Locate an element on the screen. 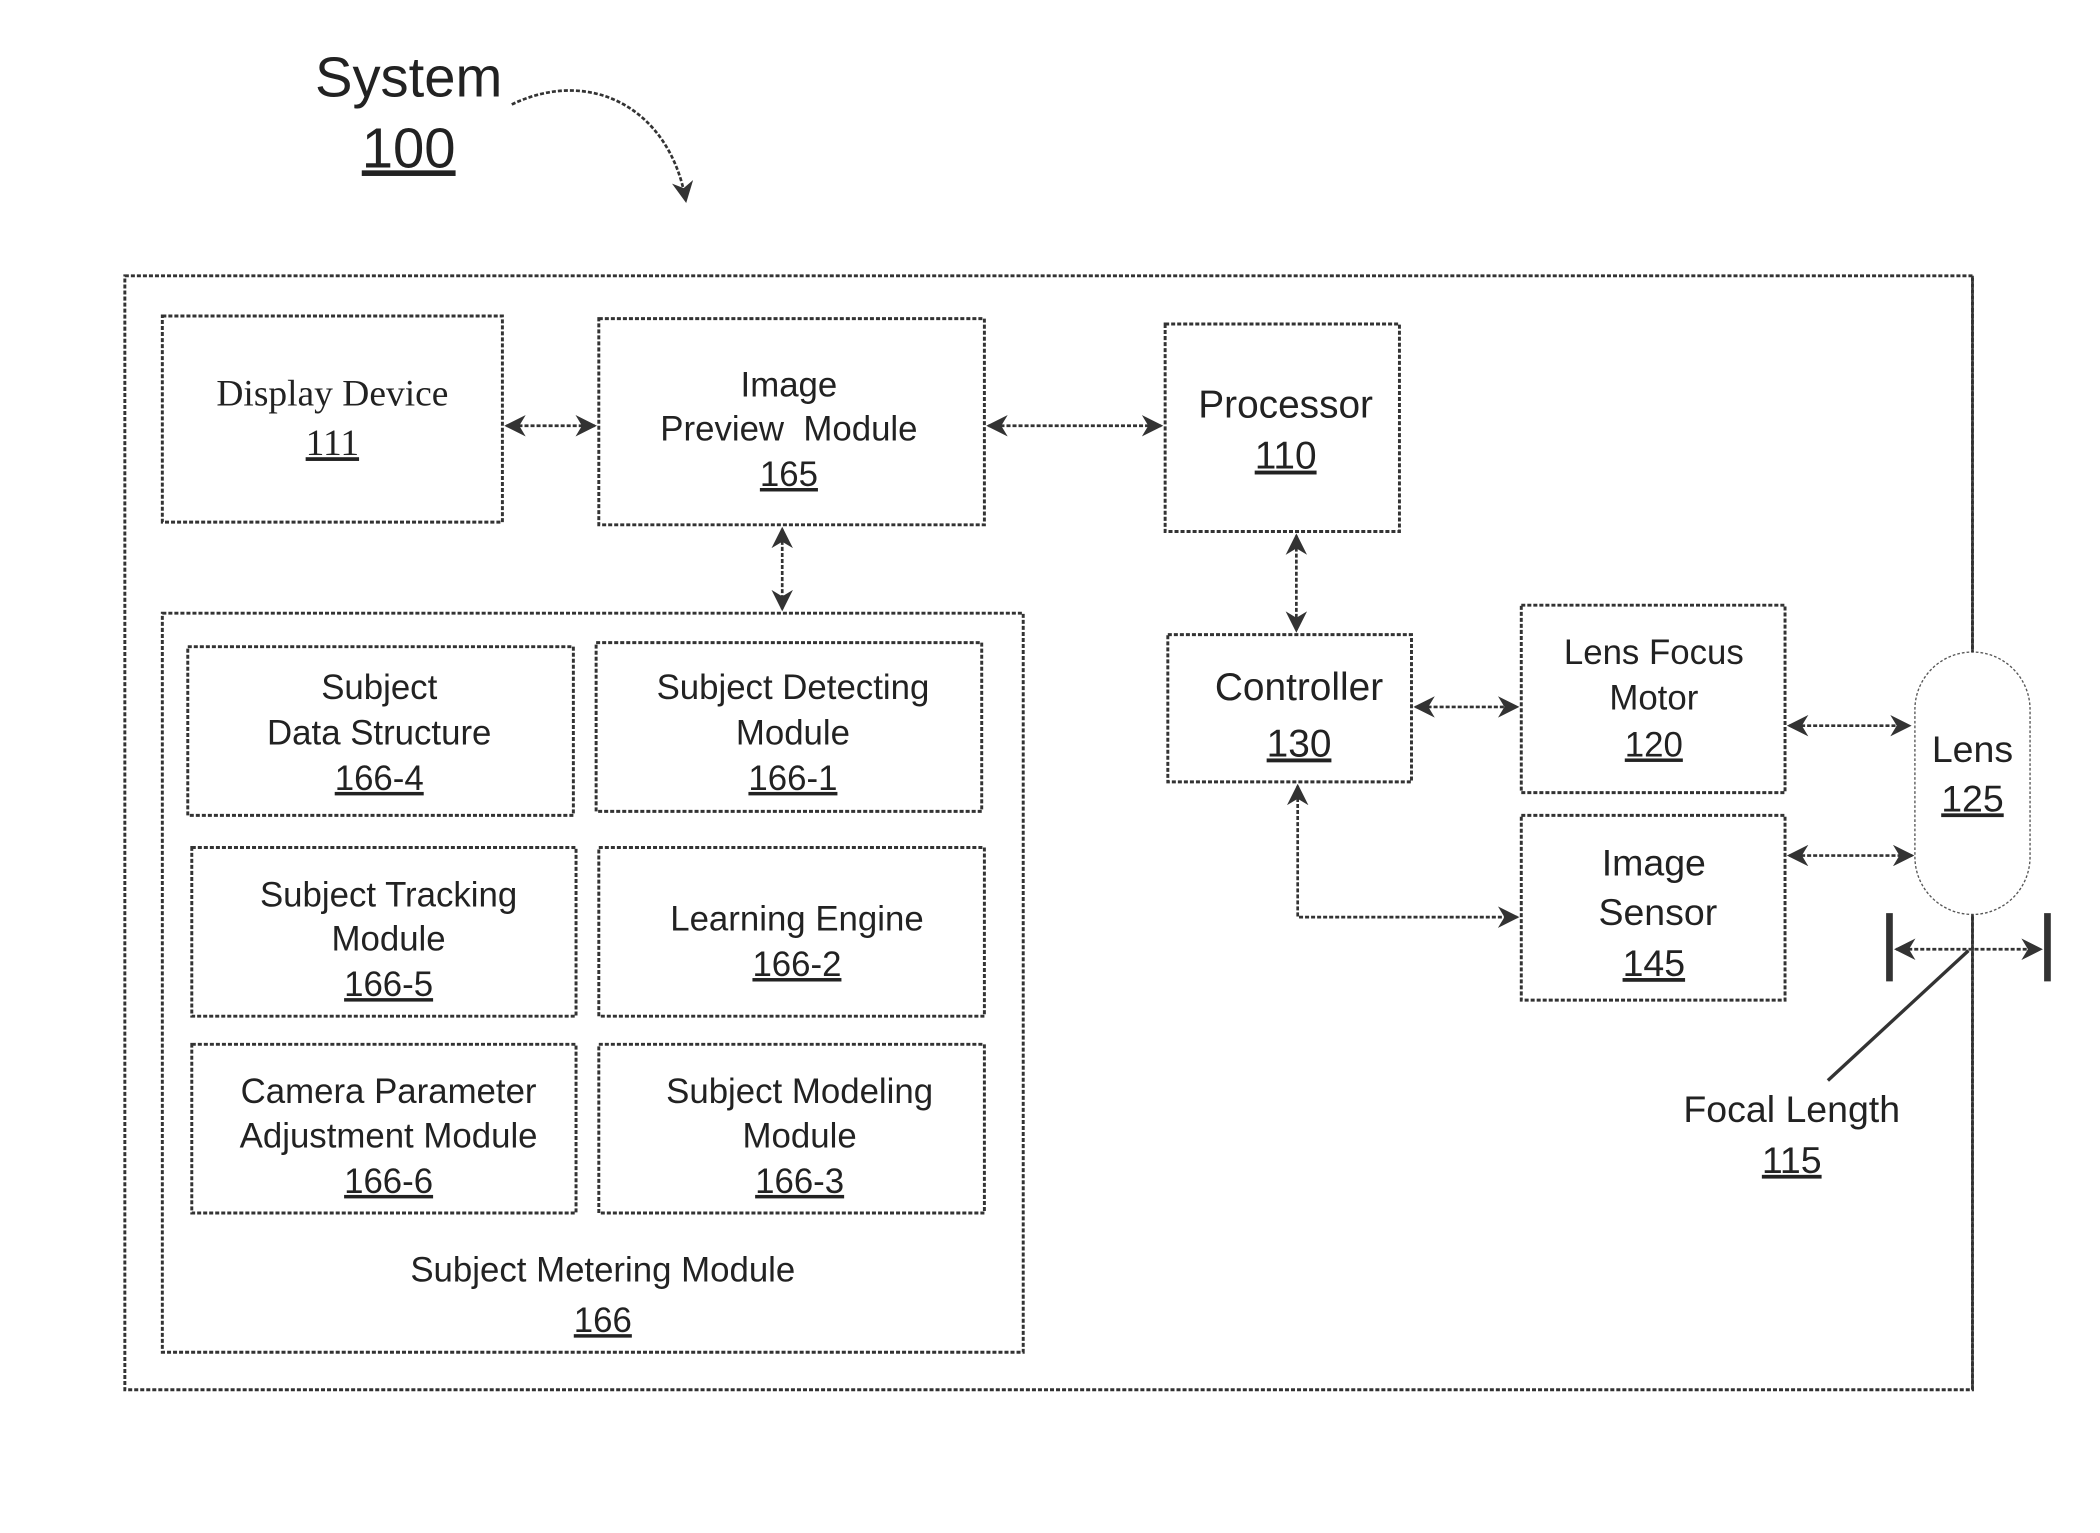  controller-block: Controller 130 is located at coordinates (1289, 708).